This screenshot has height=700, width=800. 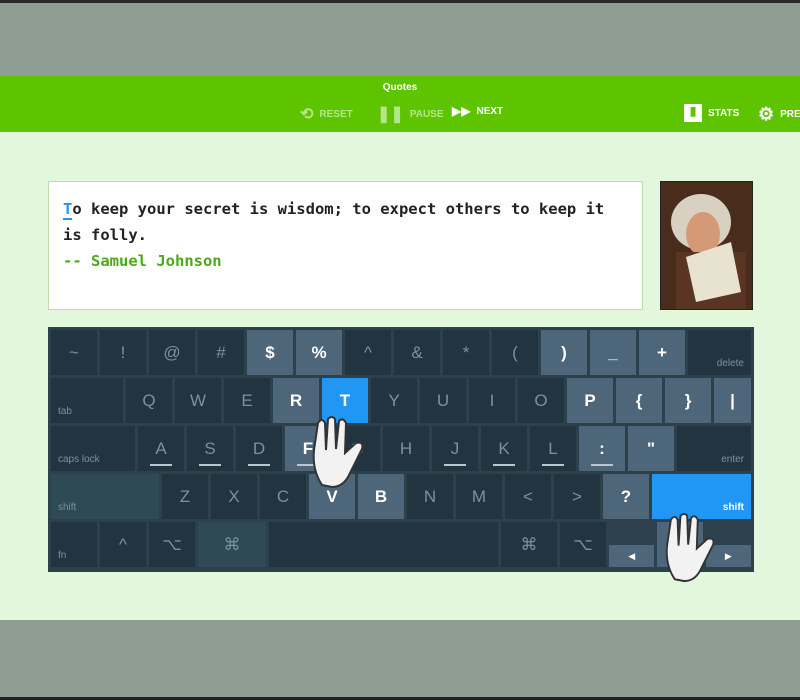 What do you see at coordinates (326, 114) in the screenshot?
I see `reset-button: ⟲ RESET` at bounding box center [326, 114].